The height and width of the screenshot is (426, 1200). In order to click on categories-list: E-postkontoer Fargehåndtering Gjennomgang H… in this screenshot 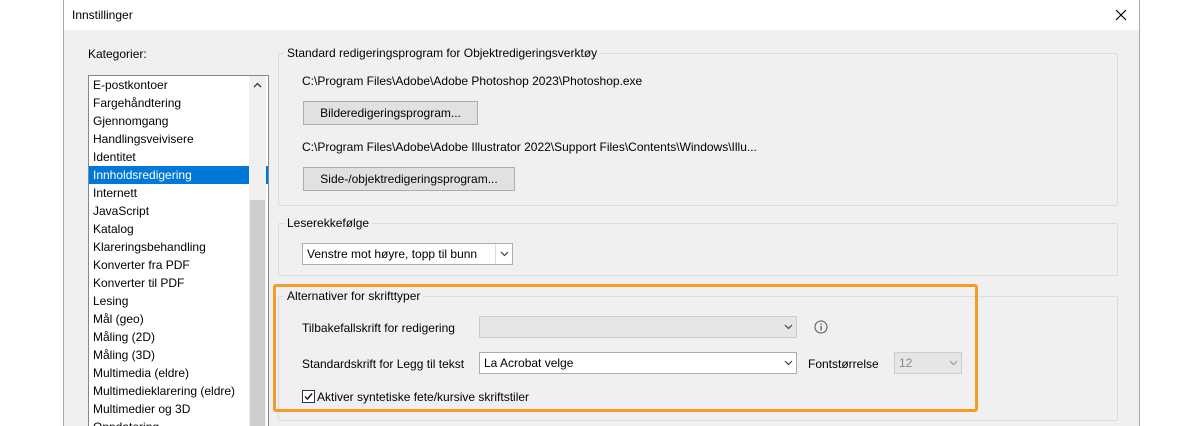, I will do `click(178, 250)`.